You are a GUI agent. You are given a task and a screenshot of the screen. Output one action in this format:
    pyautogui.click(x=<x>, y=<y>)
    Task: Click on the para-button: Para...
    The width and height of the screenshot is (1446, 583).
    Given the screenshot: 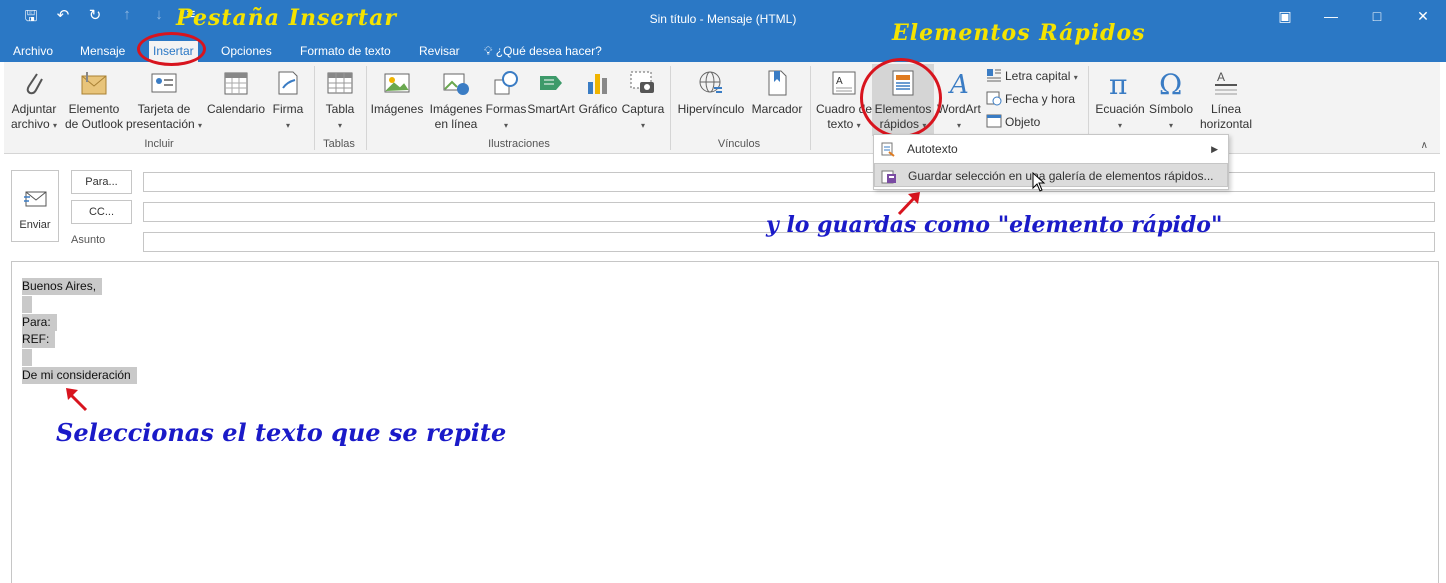 What is the action you would take?
    pyautogui.click(x=101, y=182)
    